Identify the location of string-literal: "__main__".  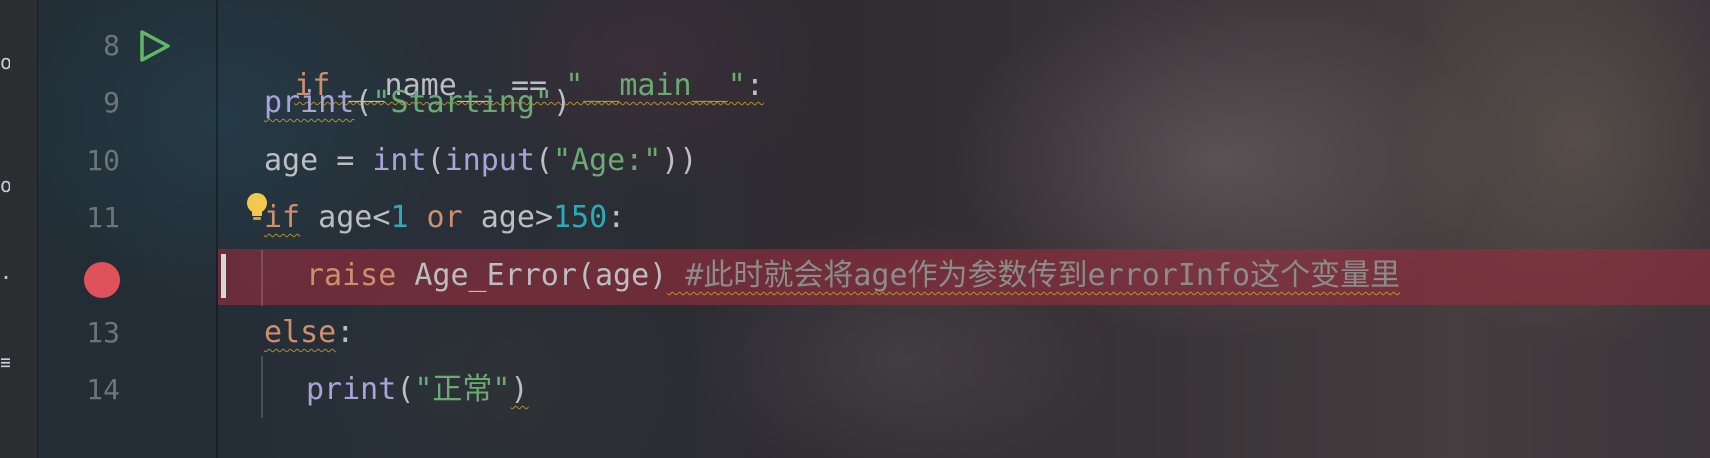
(655, 85).